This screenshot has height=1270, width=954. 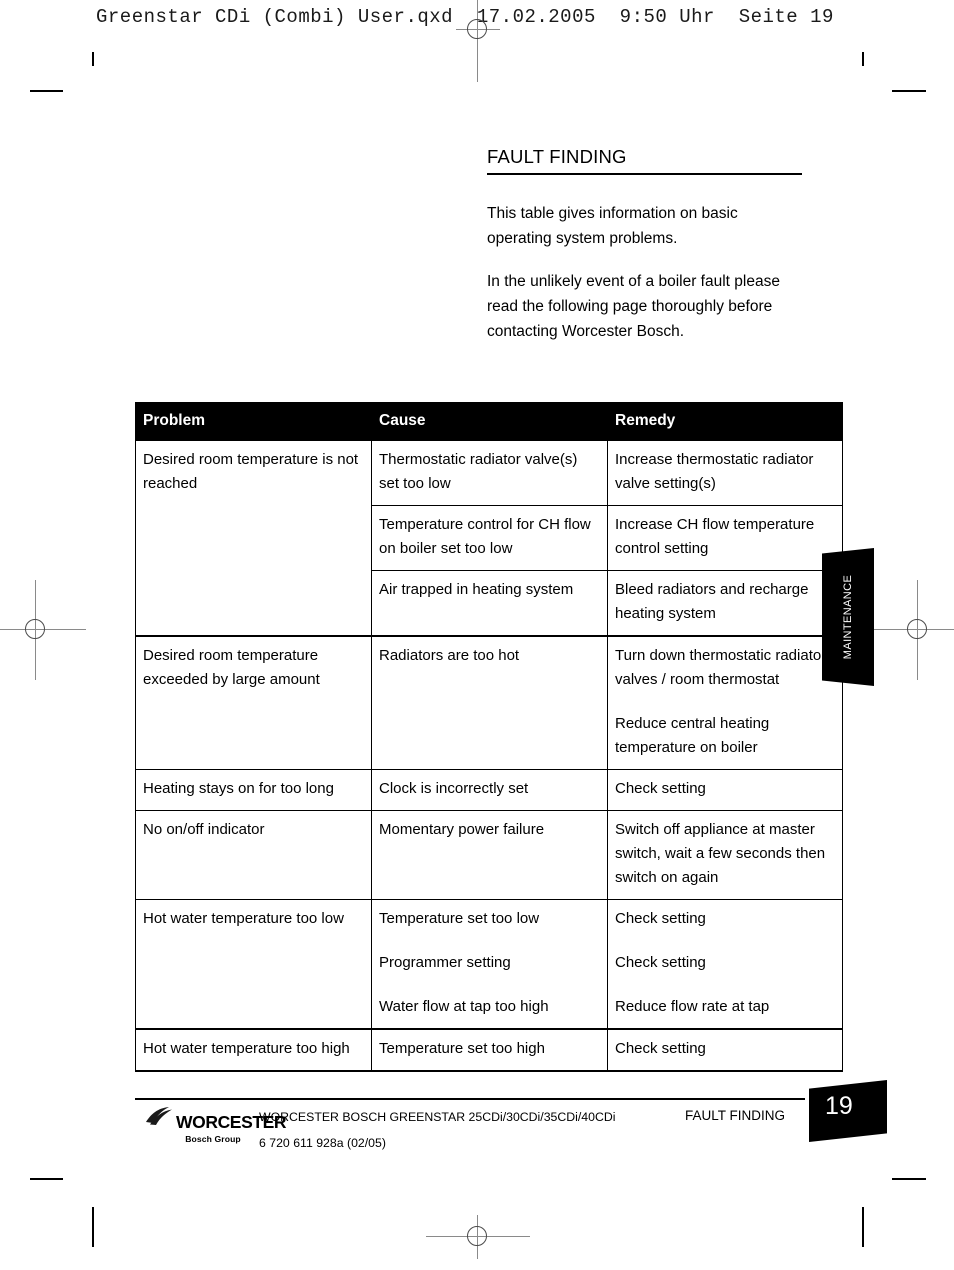 What do you see at coordinates (644, 174) in the screenshot?
I see `title-underline` at bounding box center [644, 174].